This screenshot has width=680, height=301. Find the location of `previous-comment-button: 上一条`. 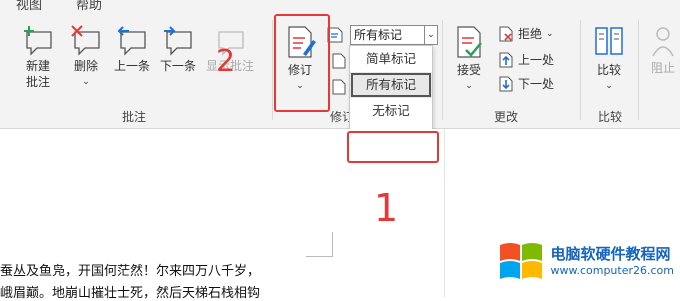

previous-comment-button: 上一条 is located at coordinates (132, 49).